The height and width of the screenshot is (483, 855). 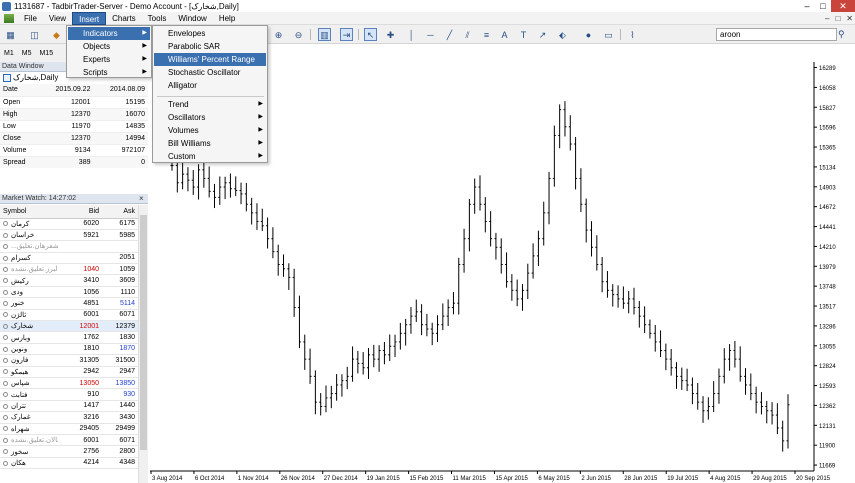 What do you see at coordinates (69, 406) in the screenshot?
I see `market-watch-row: تتران 1417 1440` at bounding box center [69, 406].